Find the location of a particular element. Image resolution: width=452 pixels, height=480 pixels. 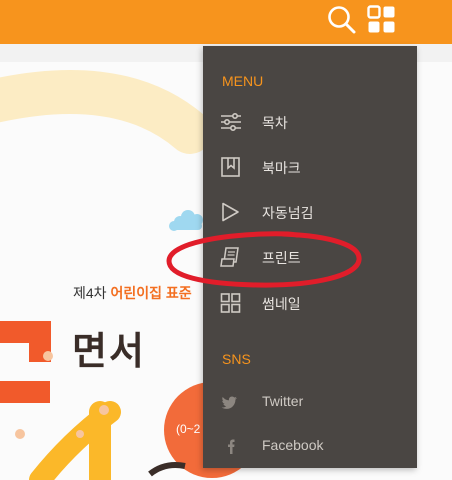

sliders-icon is located at coordinates (231, 122).